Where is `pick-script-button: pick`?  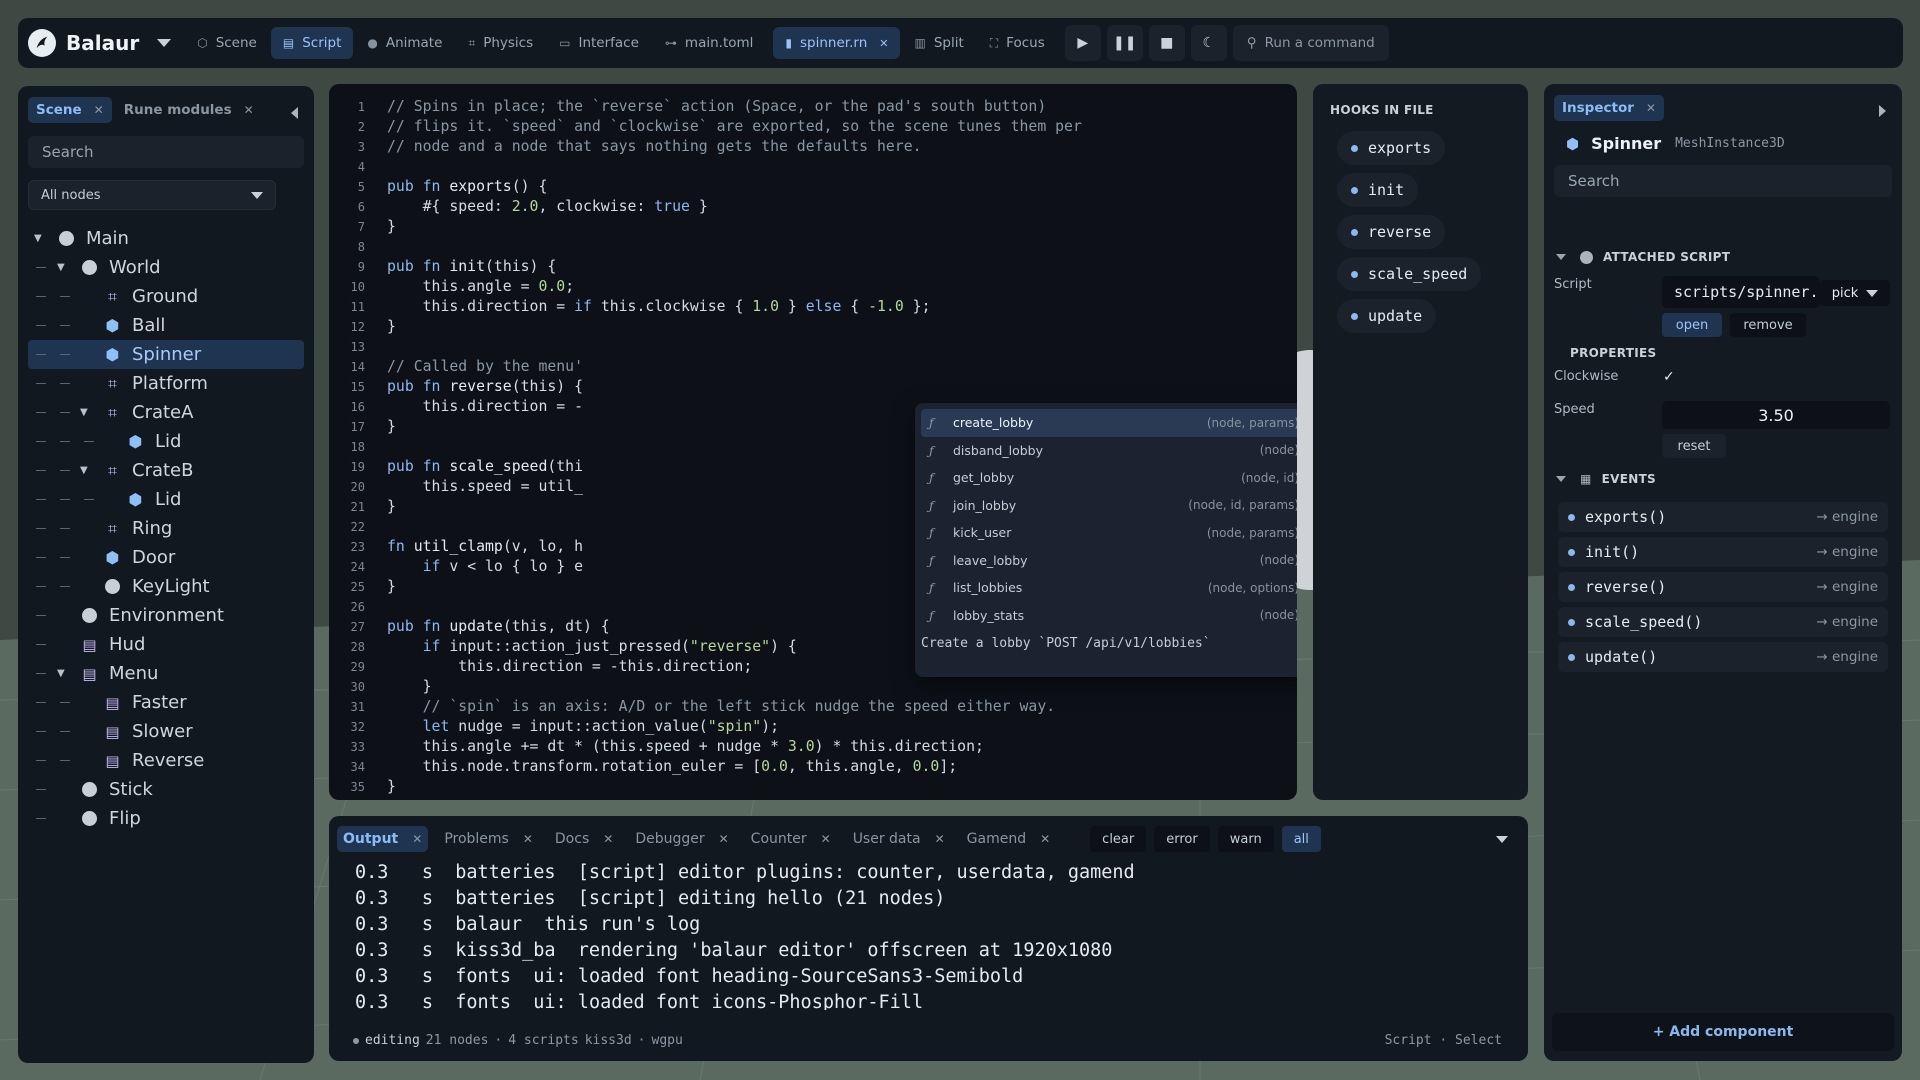
pick-script-button: pick is located at coordinates (1855, 293).